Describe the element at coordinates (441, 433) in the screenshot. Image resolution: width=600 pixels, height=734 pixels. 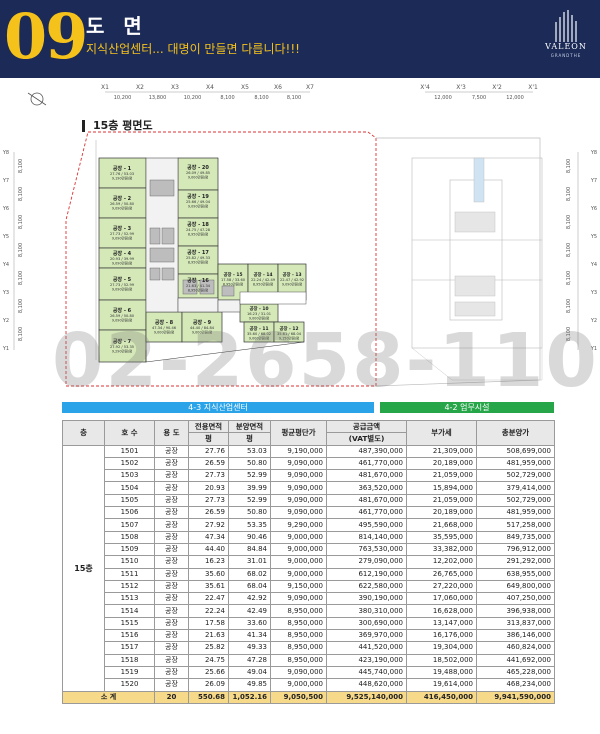
I see `header-vat: 부가세` at that location.